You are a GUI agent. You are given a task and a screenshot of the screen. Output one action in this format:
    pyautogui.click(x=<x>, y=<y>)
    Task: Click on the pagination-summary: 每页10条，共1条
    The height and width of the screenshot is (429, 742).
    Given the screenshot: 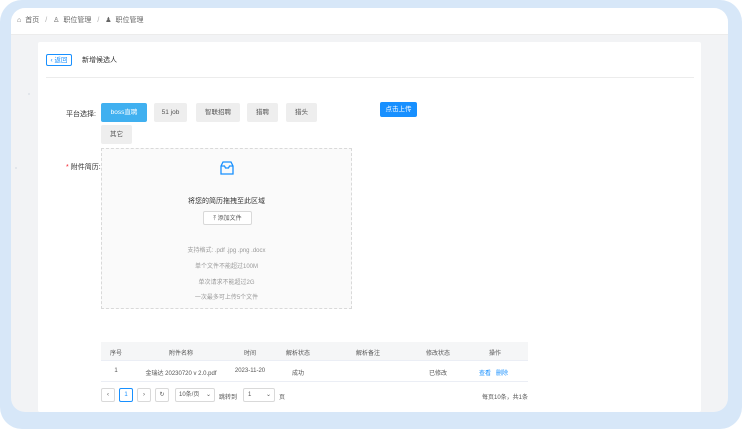 What is the action you would take?
    pyautogui.click(x=504, y=398)
    